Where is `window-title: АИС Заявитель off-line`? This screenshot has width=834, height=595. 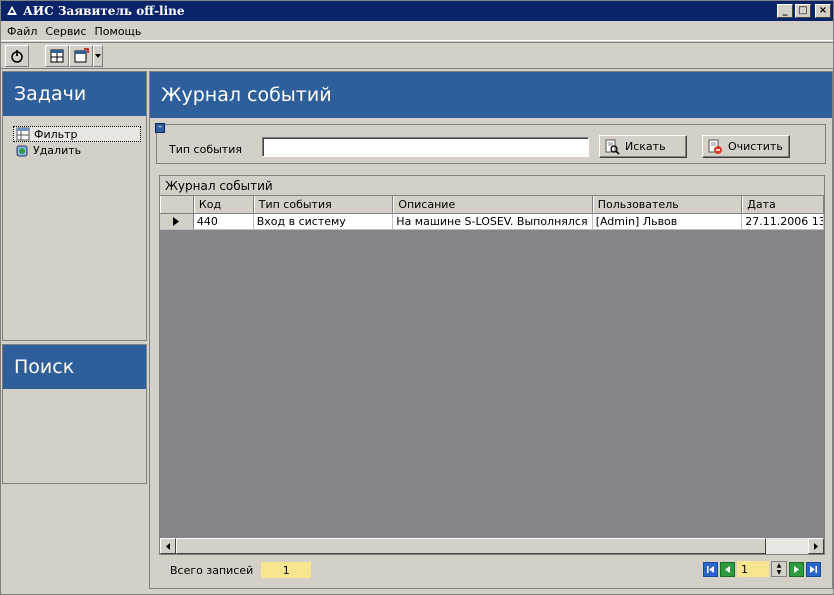 window-title: АИС Заявитель off-line is located at coordinates (104, 11).